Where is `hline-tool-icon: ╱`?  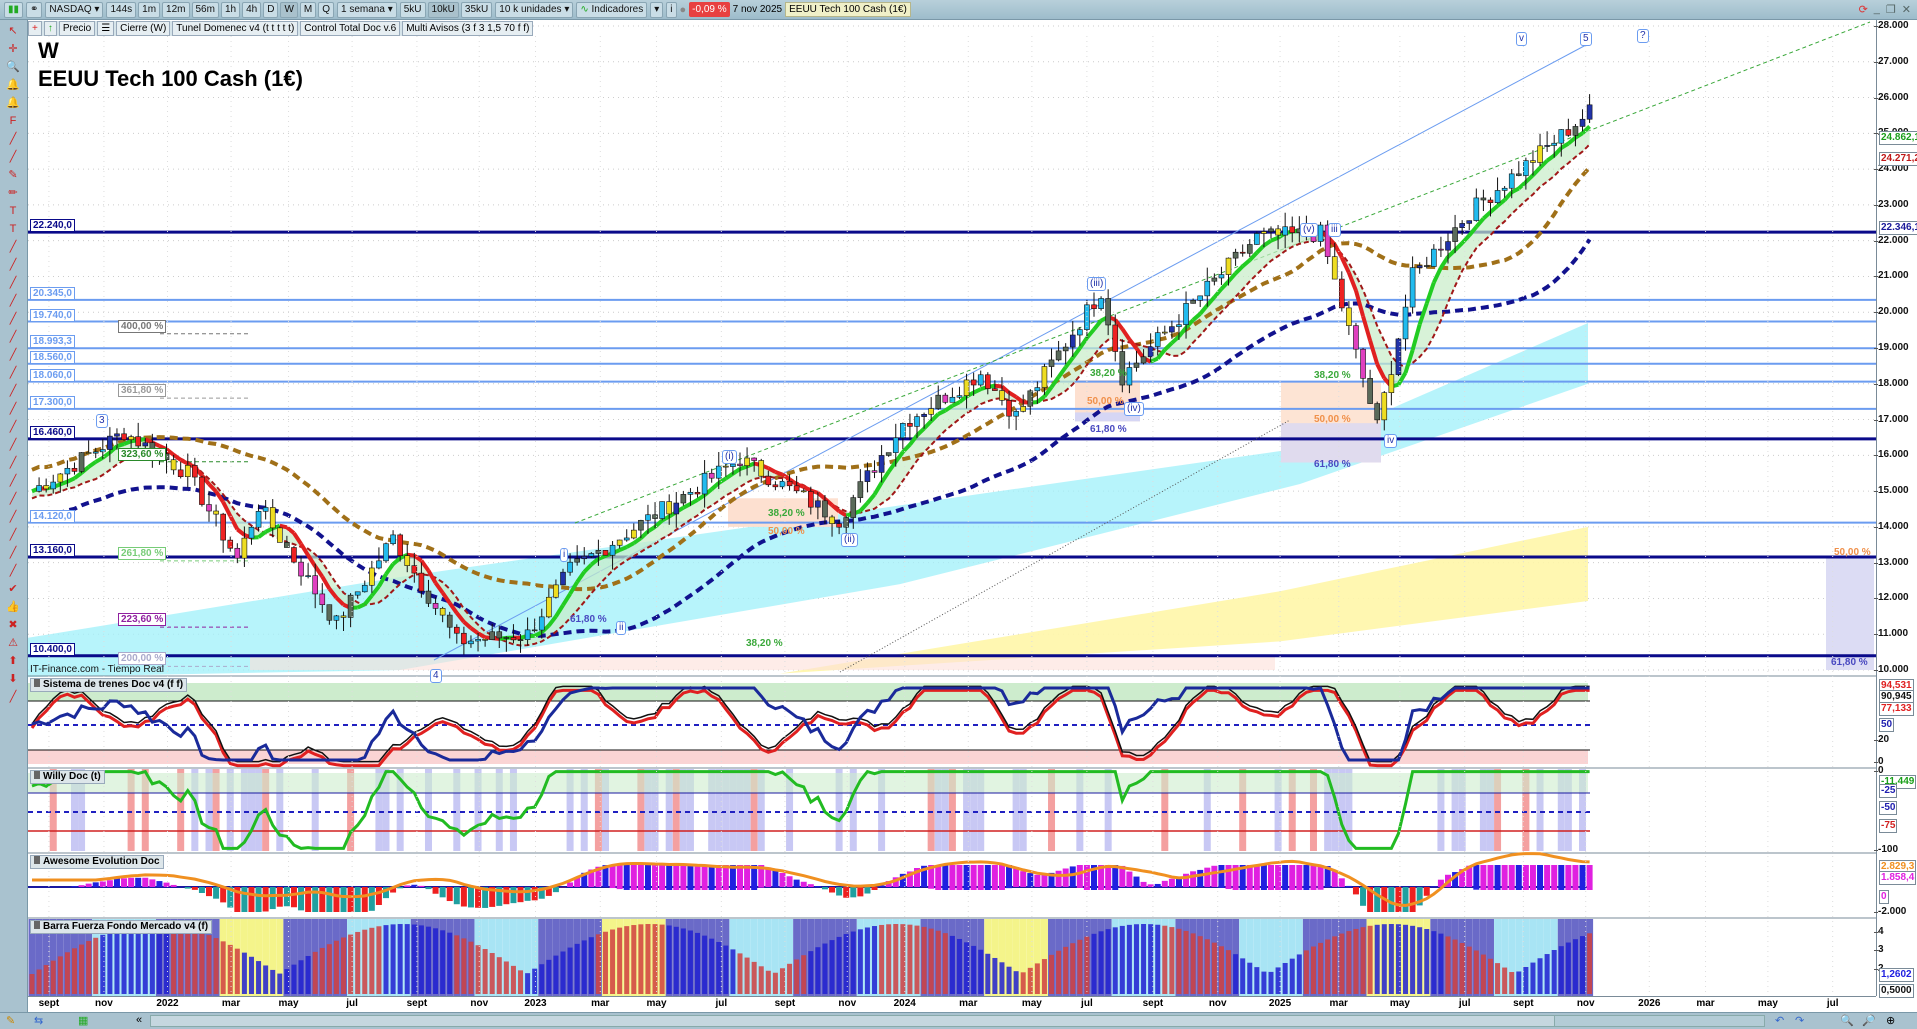
hline-tool-icon: ╱ is located at coordinates (13, 445).